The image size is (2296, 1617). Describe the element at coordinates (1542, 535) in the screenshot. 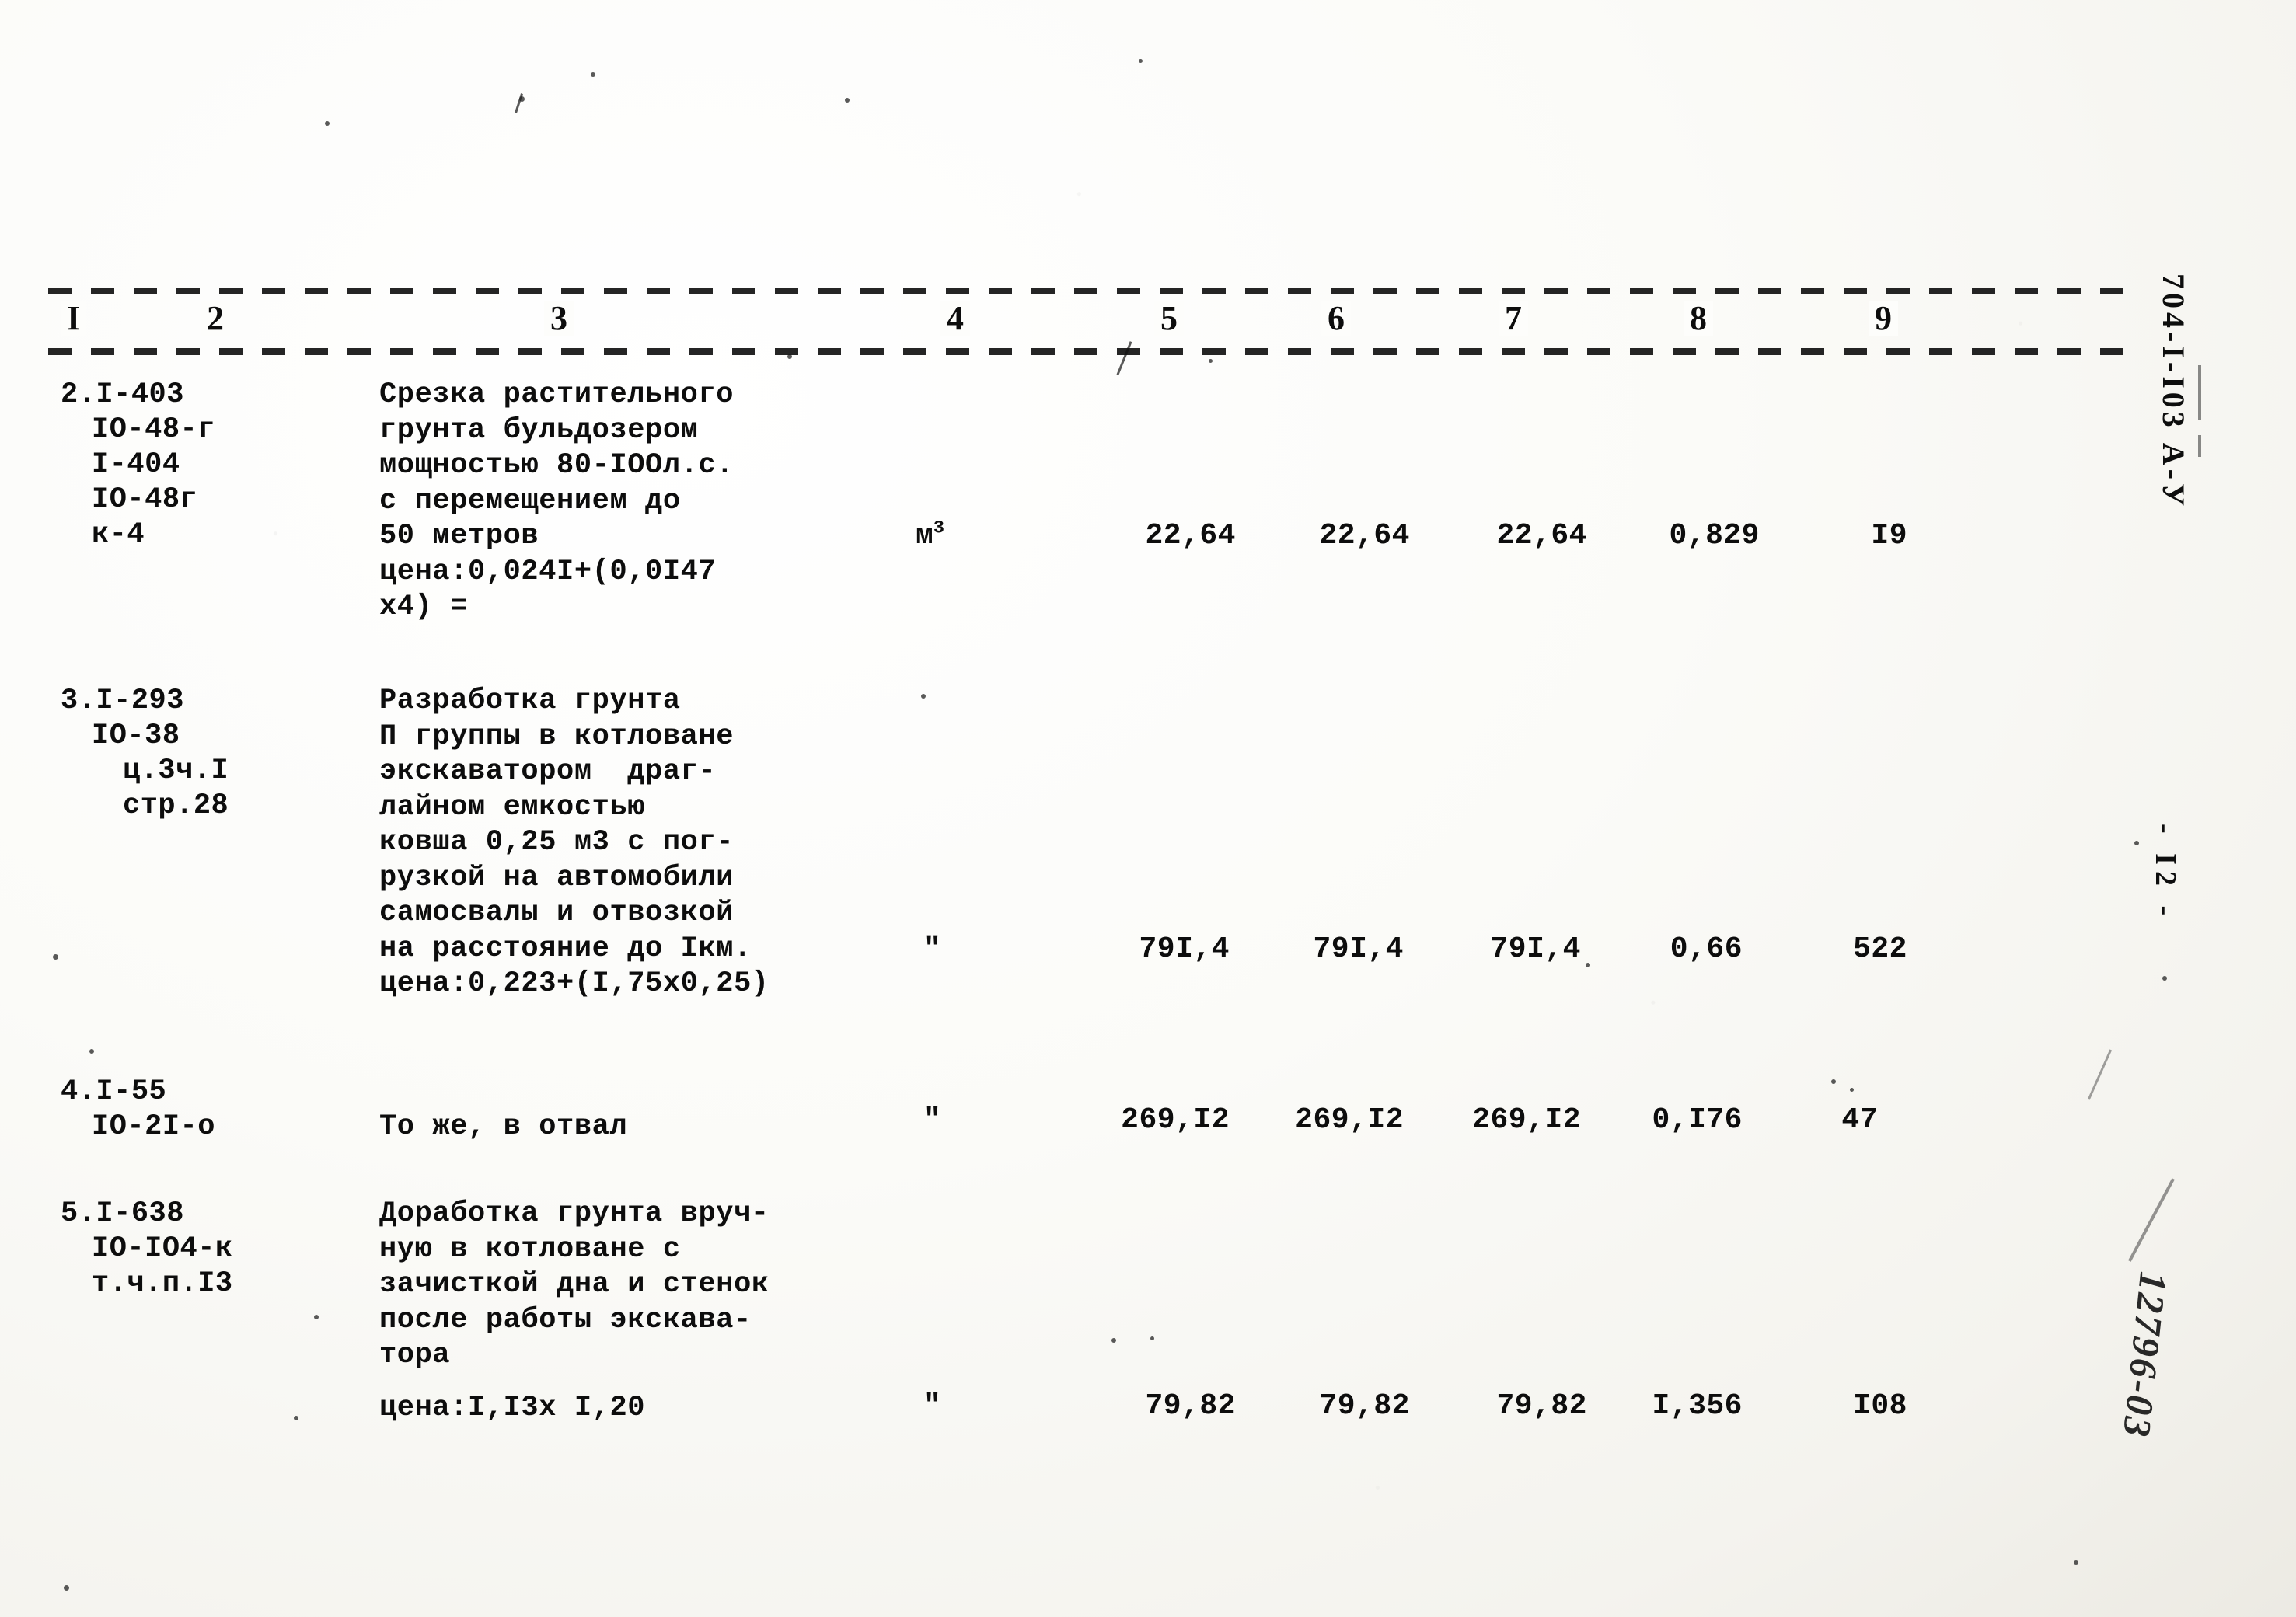

I see `row-col7-value: 22,64` at that location.